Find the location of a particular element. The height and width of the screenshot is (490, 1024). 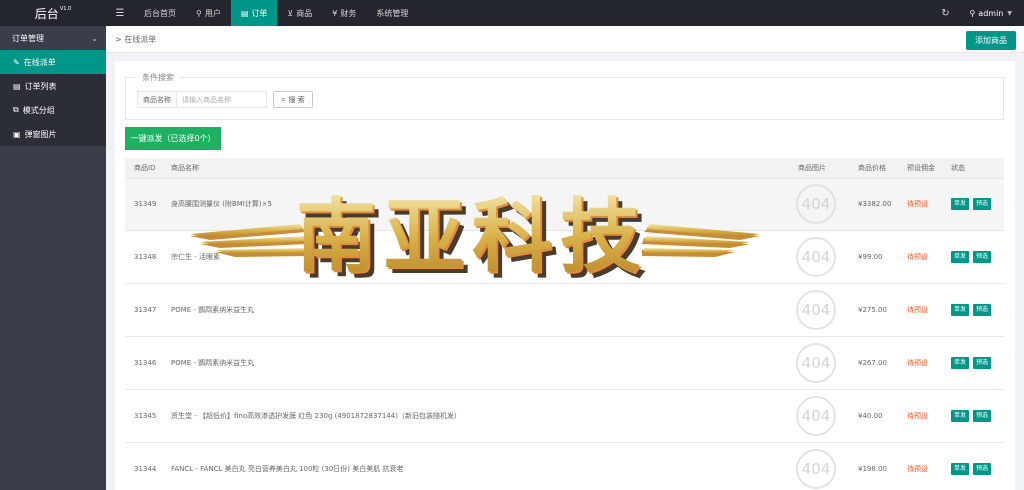

nav-home: 后台首页 is located at coordinates (160, 13).